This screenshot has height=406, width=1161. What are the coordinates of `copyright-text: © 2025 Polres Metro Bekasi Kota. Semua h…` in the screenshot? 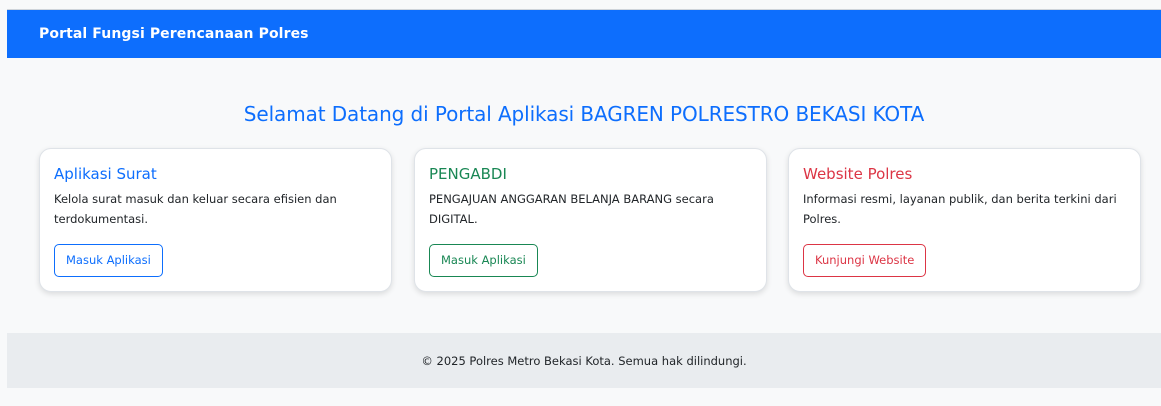 It's located at (584, 360).